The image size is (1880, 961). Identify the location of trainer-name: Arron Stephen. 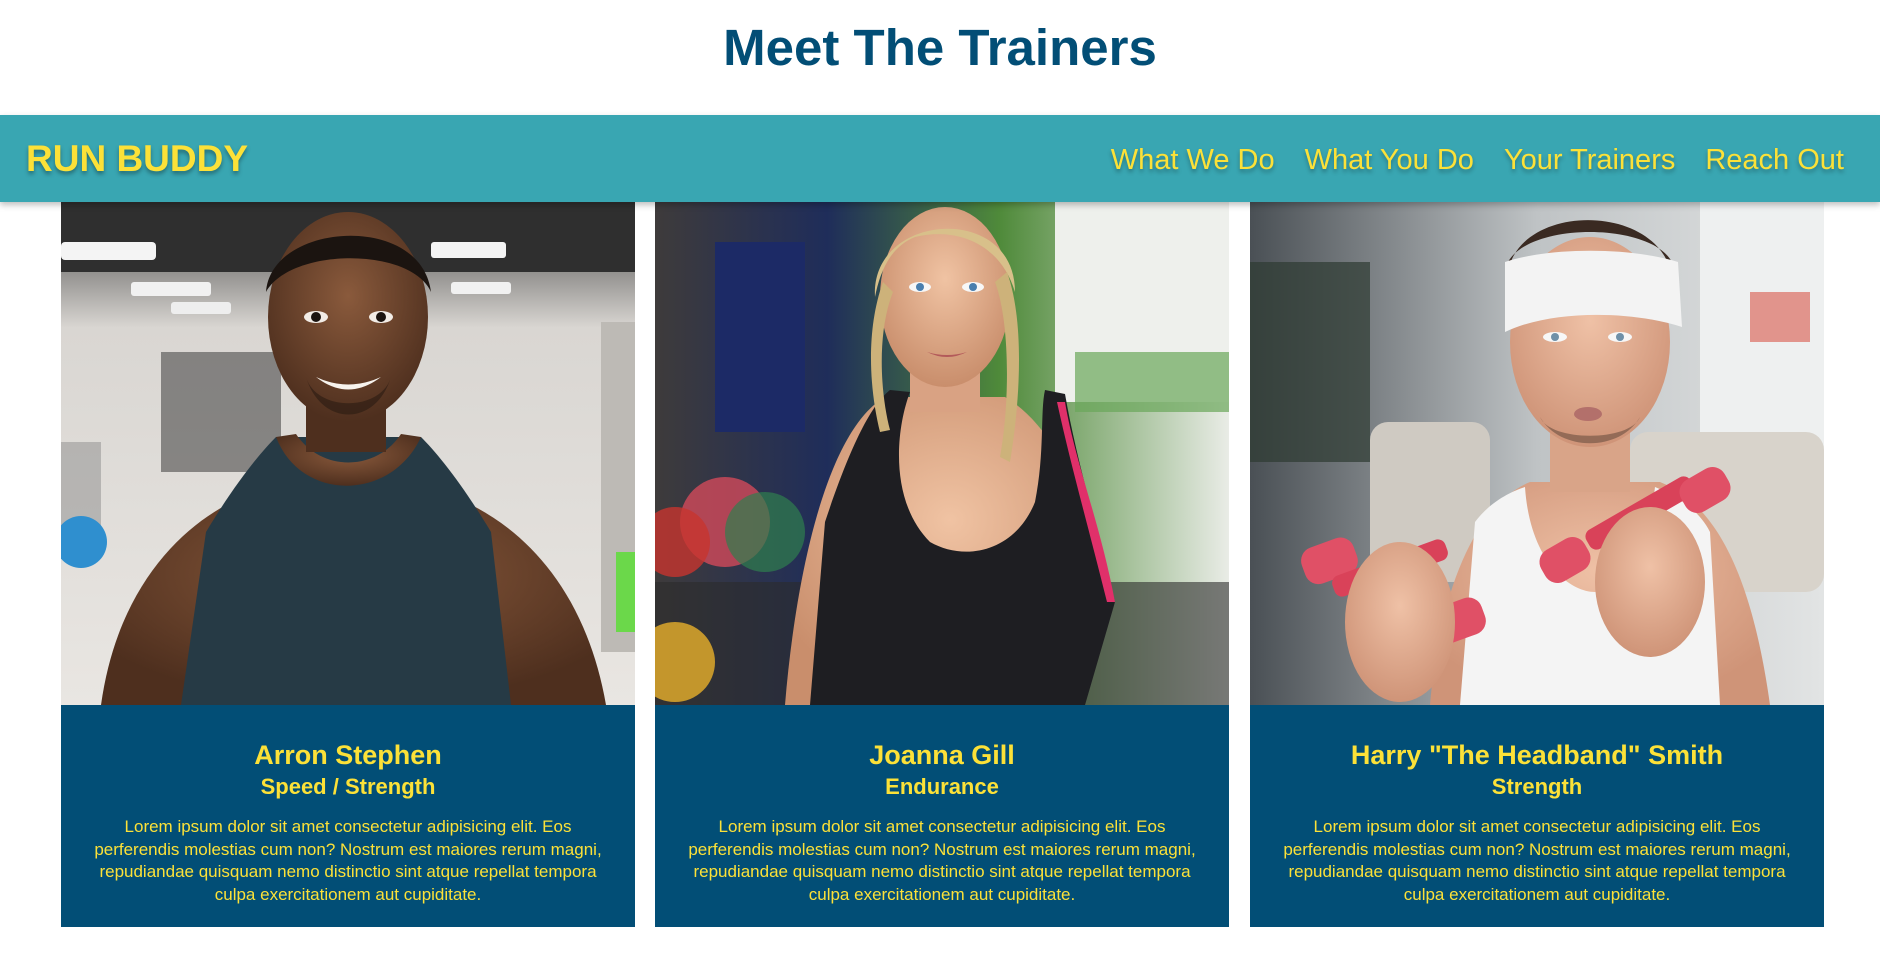
(348, 755).